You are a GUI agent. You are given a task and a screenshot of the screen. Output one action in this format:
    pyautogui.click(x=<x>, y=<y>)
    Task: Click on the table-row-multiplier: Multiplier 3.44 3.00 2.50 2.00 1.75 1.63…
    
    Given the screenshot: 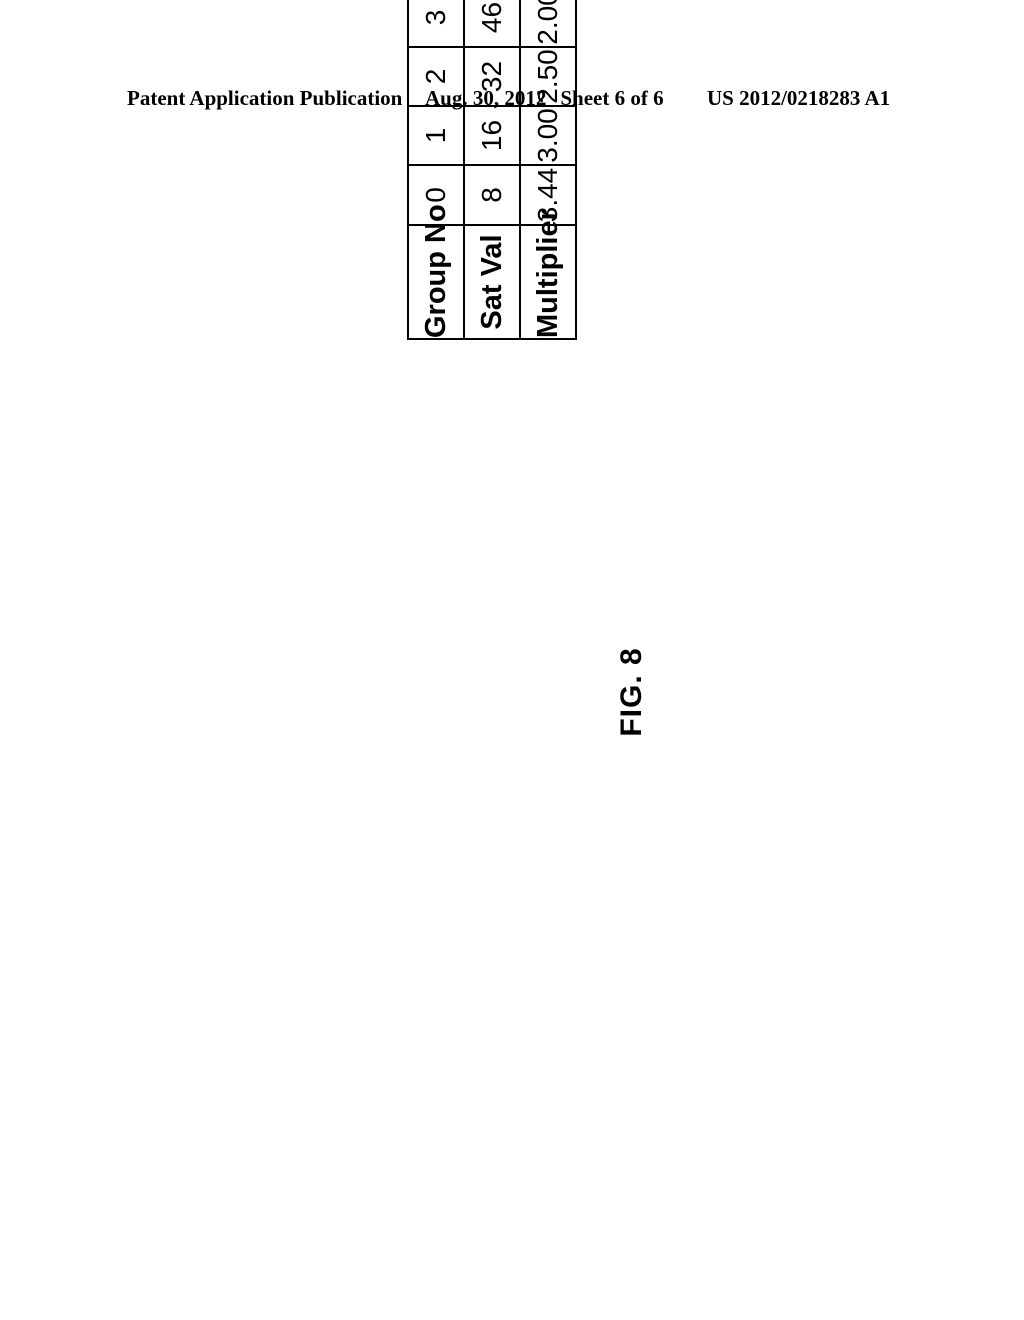 What is the action you would take?
    pyautogui.click(x=548, y=169)
    